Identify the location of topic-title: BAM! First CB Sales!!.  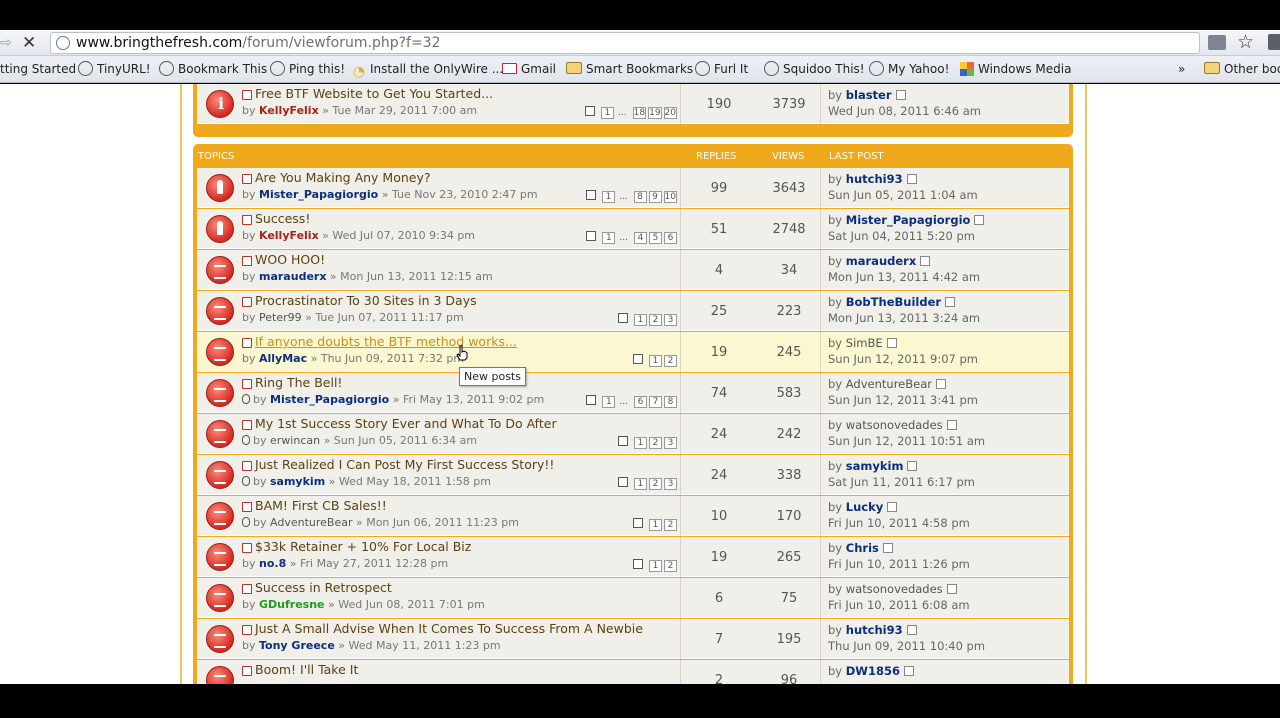
(321, 505).